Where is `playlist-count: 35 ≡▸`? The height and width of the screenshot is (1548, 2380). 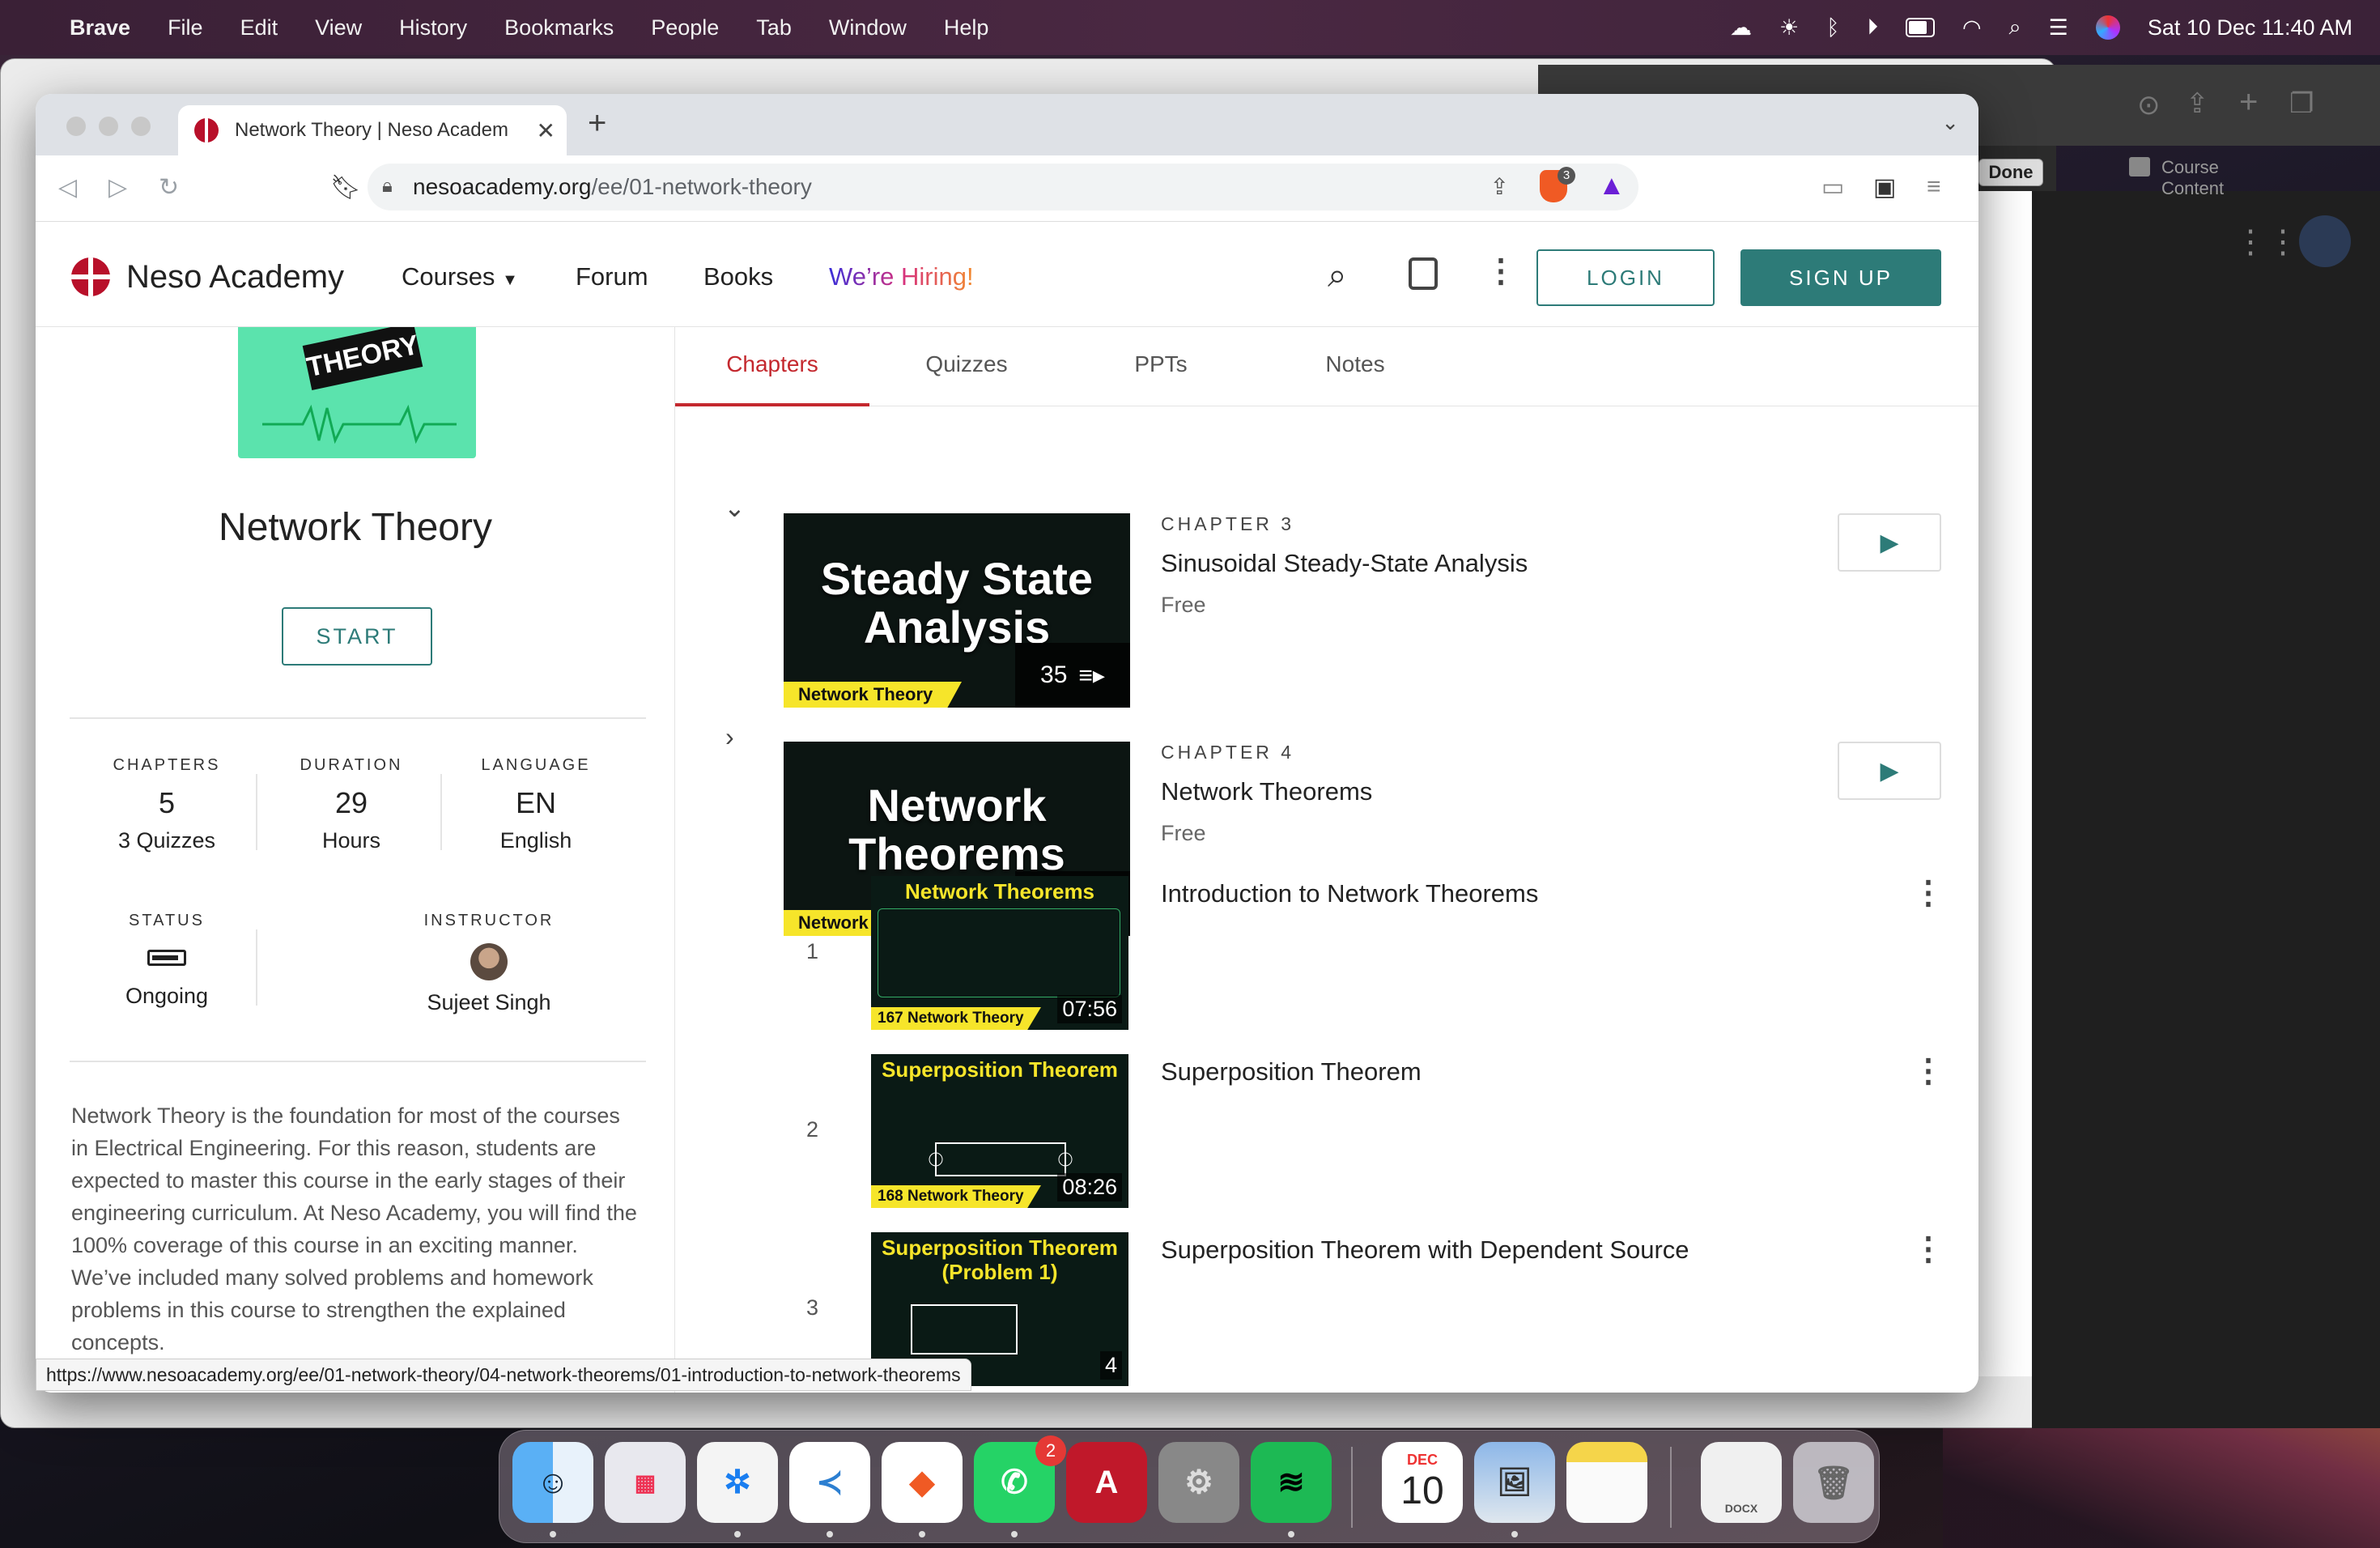 playlist-count: 35 ≡▸ is located at coordinates (1073, 675).